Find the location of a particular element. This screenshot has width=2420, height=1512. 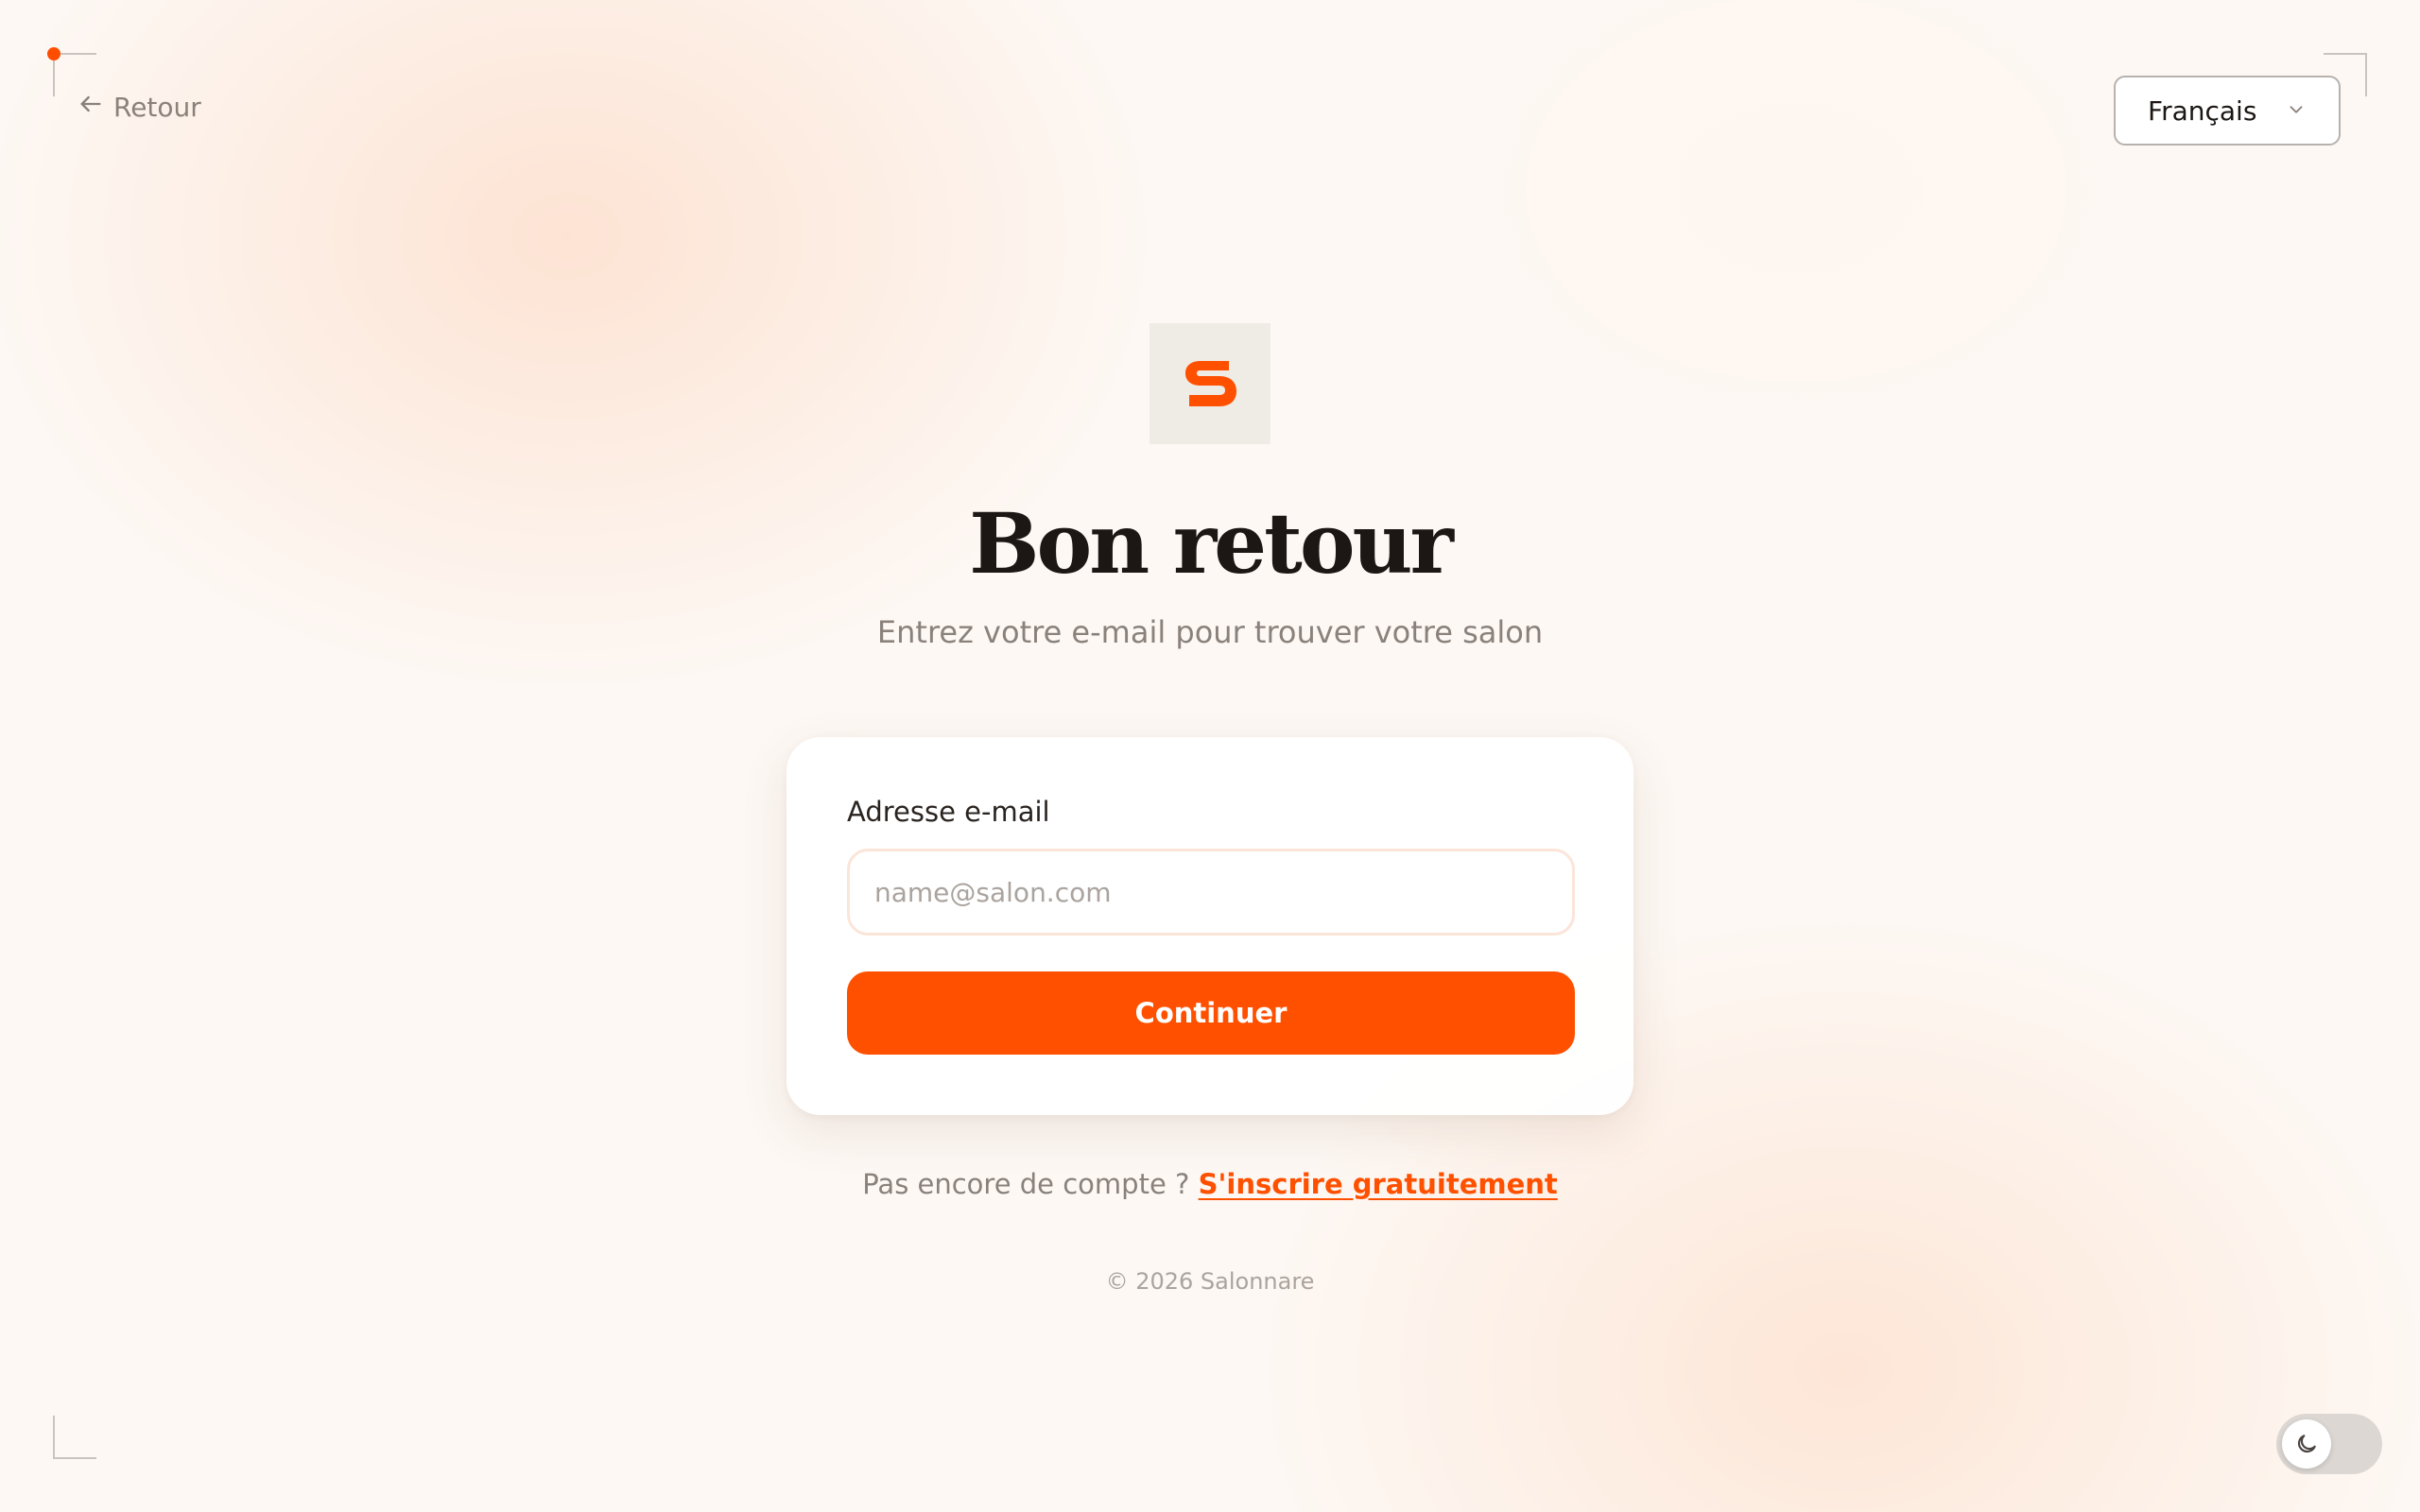

language-select: Français is located at coordinates (2227, 111).